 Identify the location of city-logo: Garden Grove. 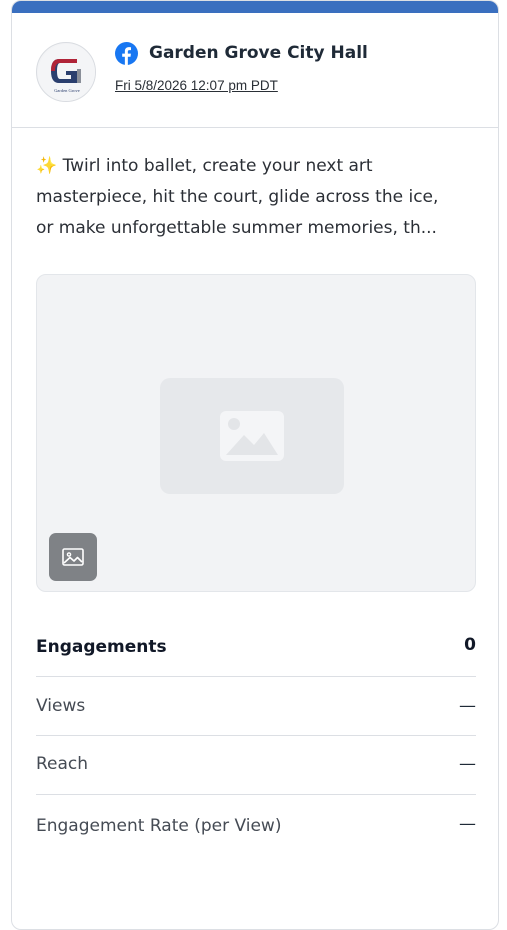
(66, 72).